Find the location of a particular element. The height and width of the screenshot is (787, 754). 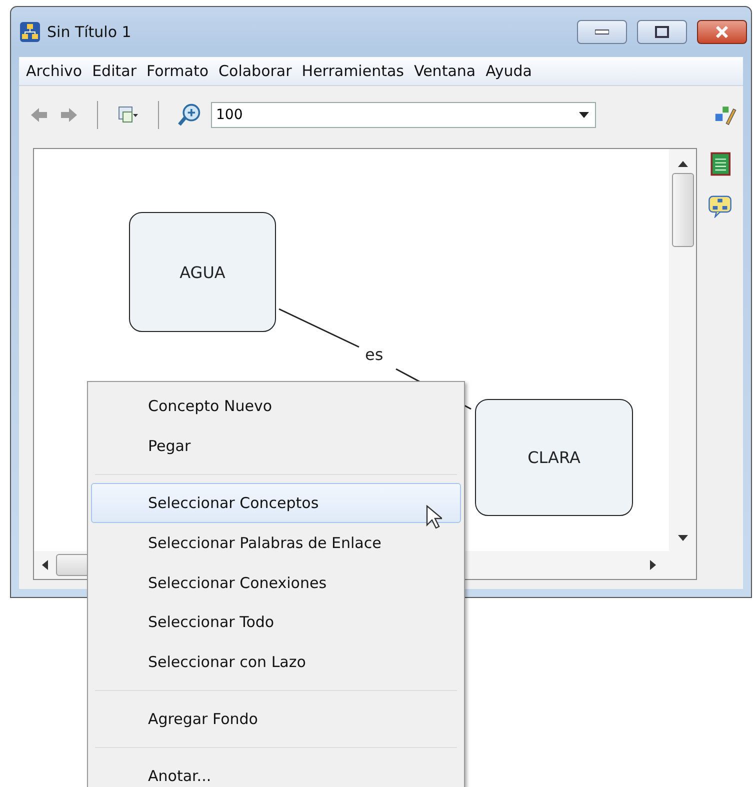

menu-item: Formato is located at coordinates (178, 71).